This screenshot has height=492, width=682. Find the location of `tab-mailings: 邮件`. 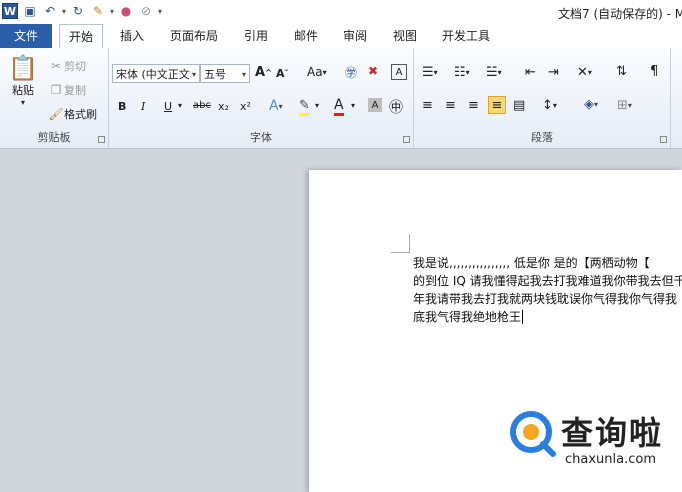

tab-mailings: 邮件 is located at coordinates (306, 36).